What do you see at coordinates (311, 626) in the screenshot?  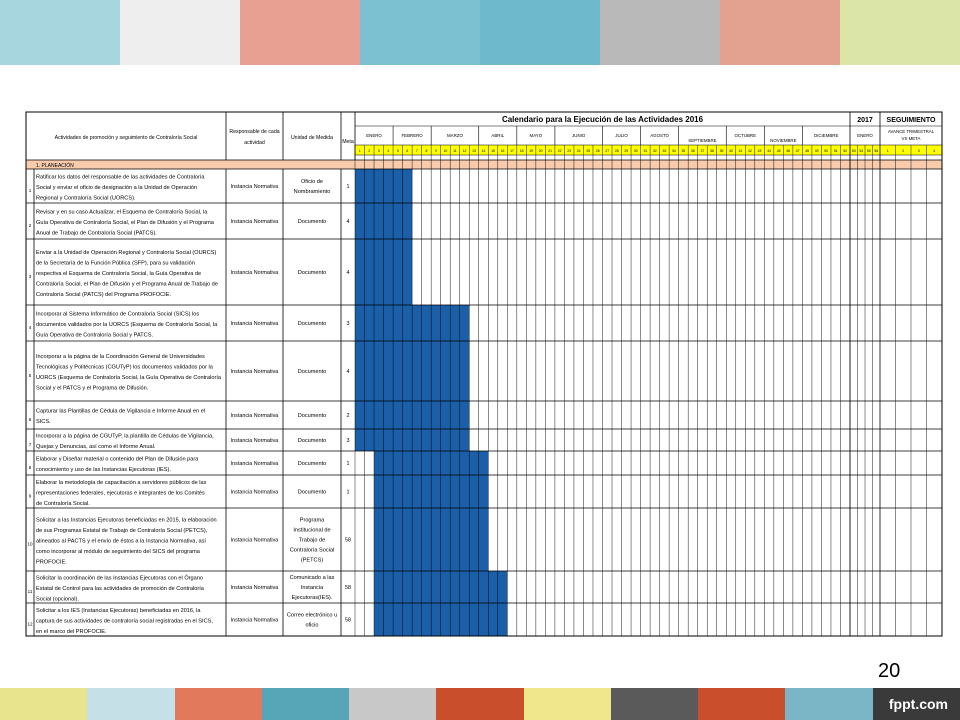 I see `unit-12-line-2: oficio` at bounding box center [311, 626].